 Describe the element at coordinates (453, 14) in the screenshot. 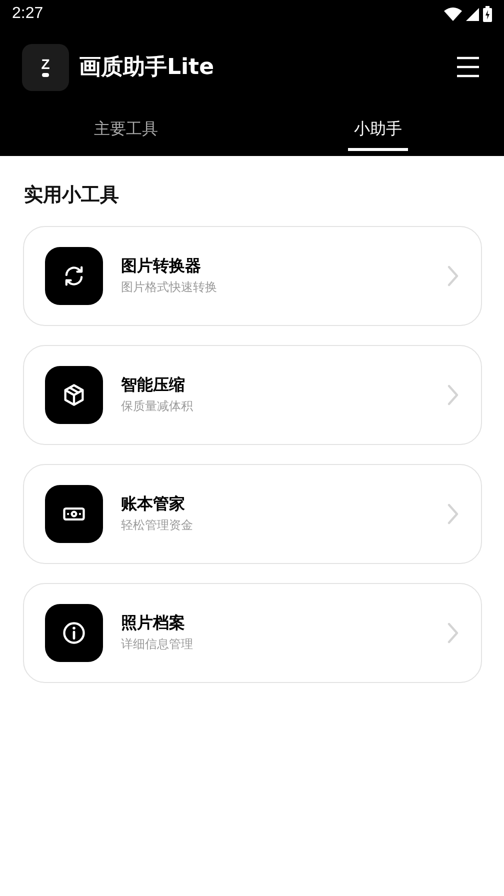

I see `wifi-icon` at that location.